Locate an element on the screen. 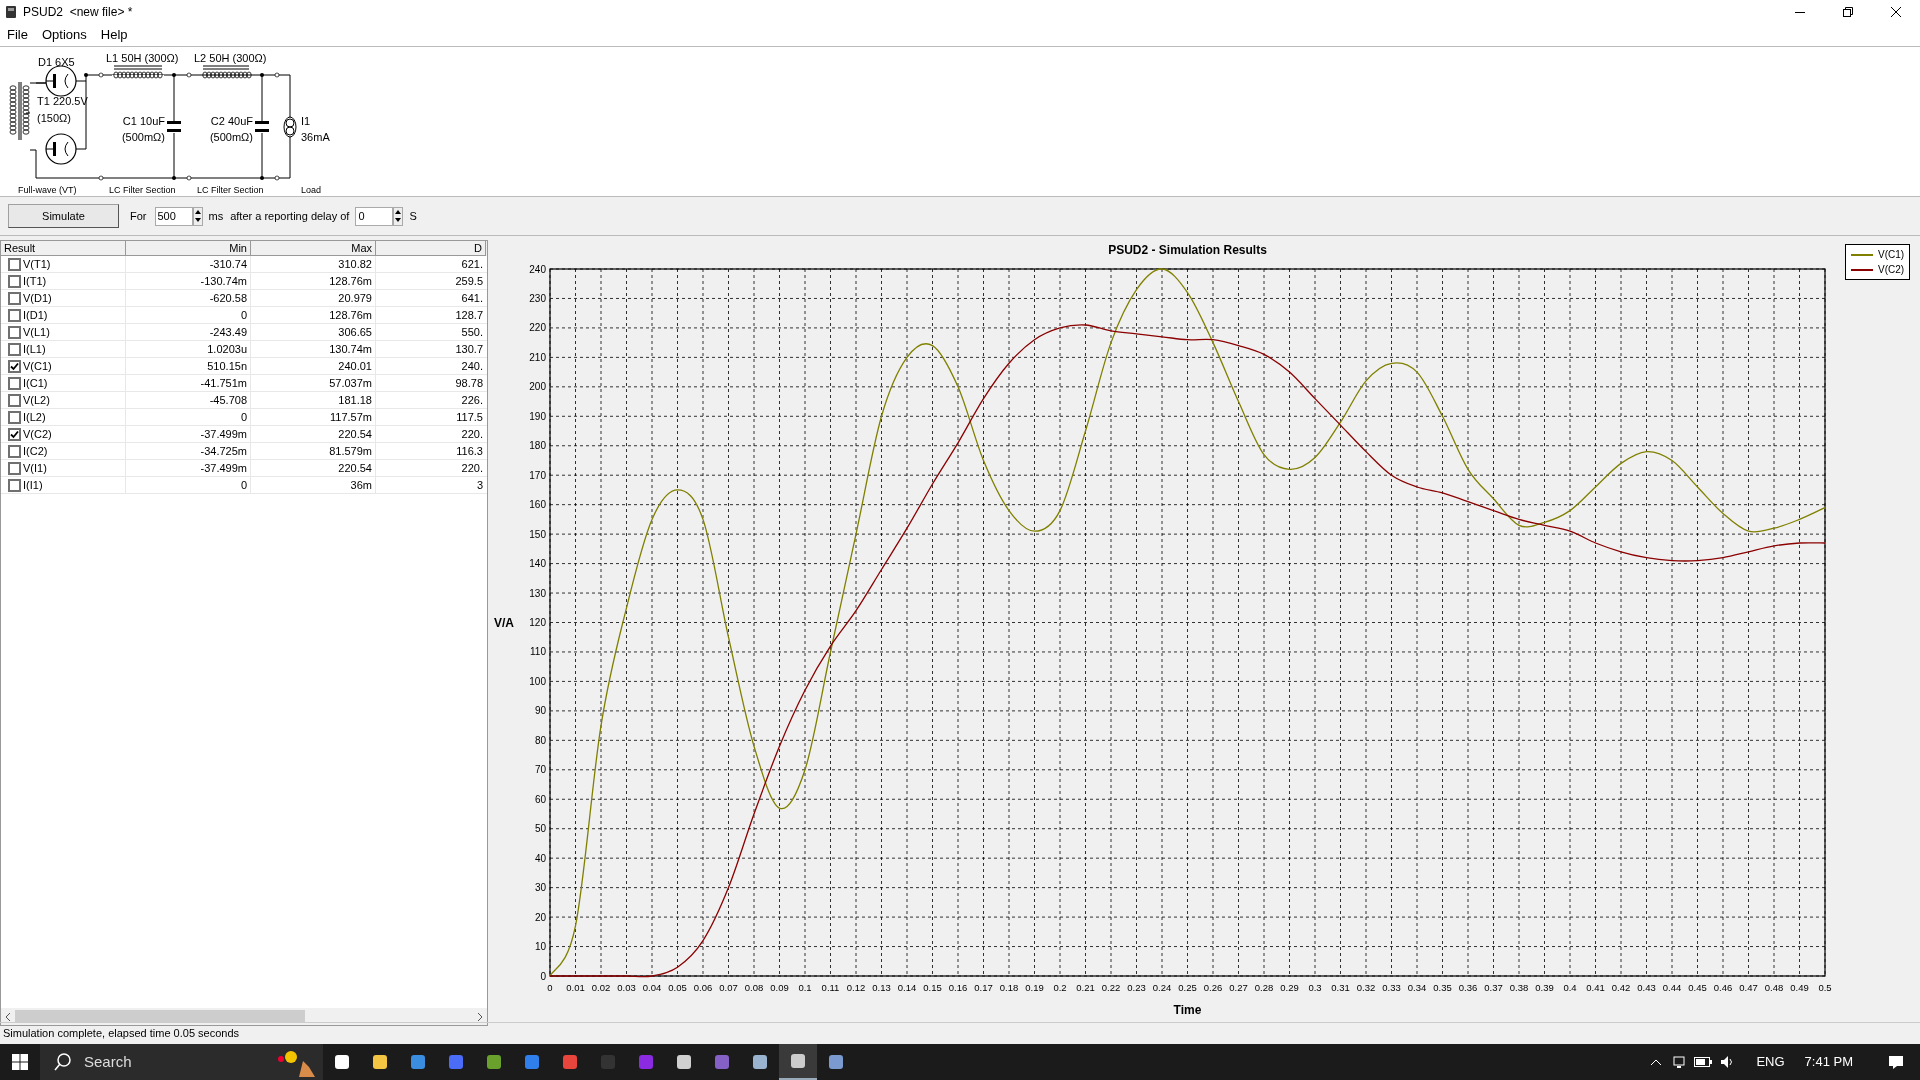 Image resolution: width=1920 pixels, height=1080 pixels. x-tick-label: 0.12 is located at coordinates (856, 987).